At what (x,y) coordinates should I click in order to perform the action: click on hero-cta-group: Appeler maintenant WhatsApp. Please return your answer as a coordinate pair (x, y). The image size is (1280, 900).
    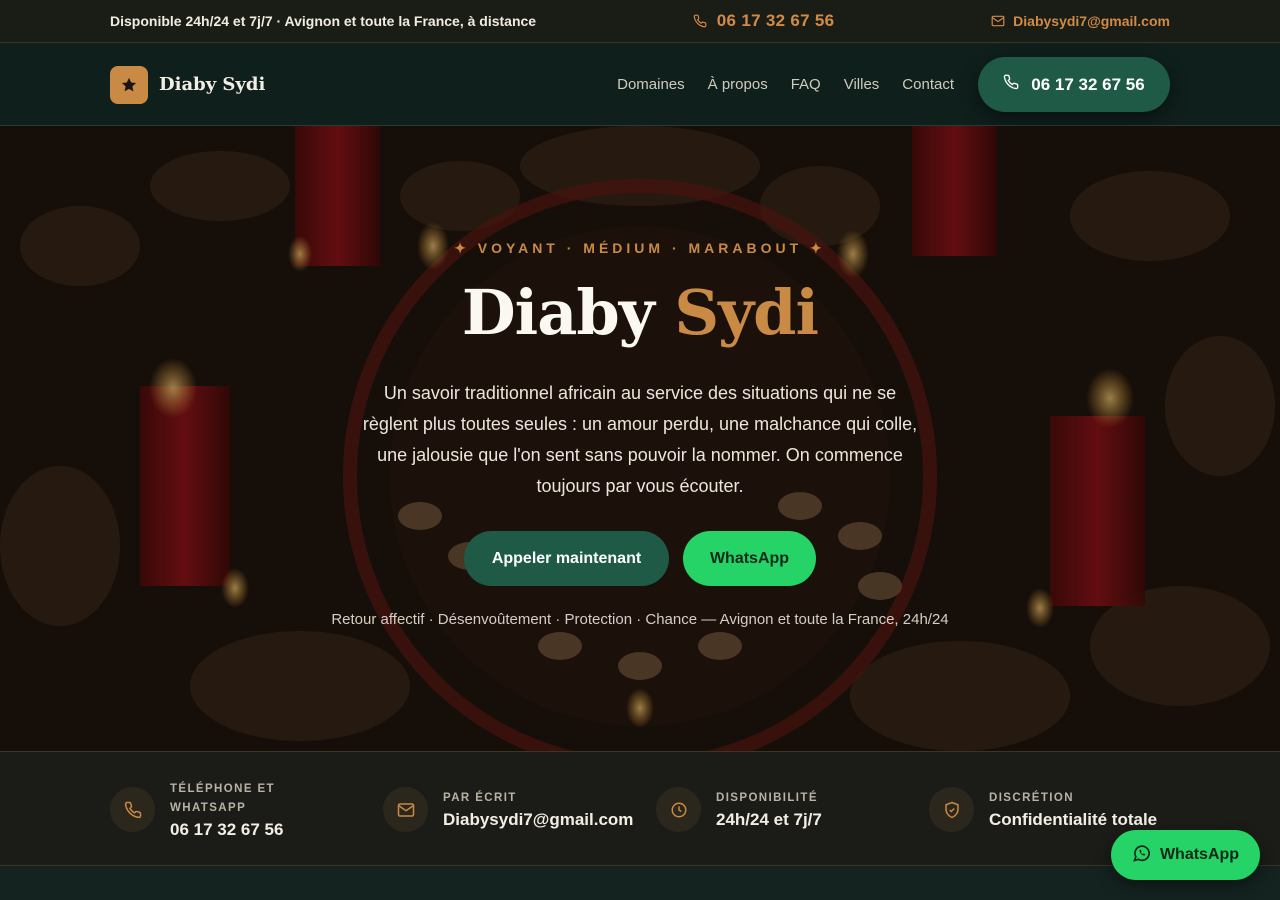
    Looking at the image, I should click on (640, 558).